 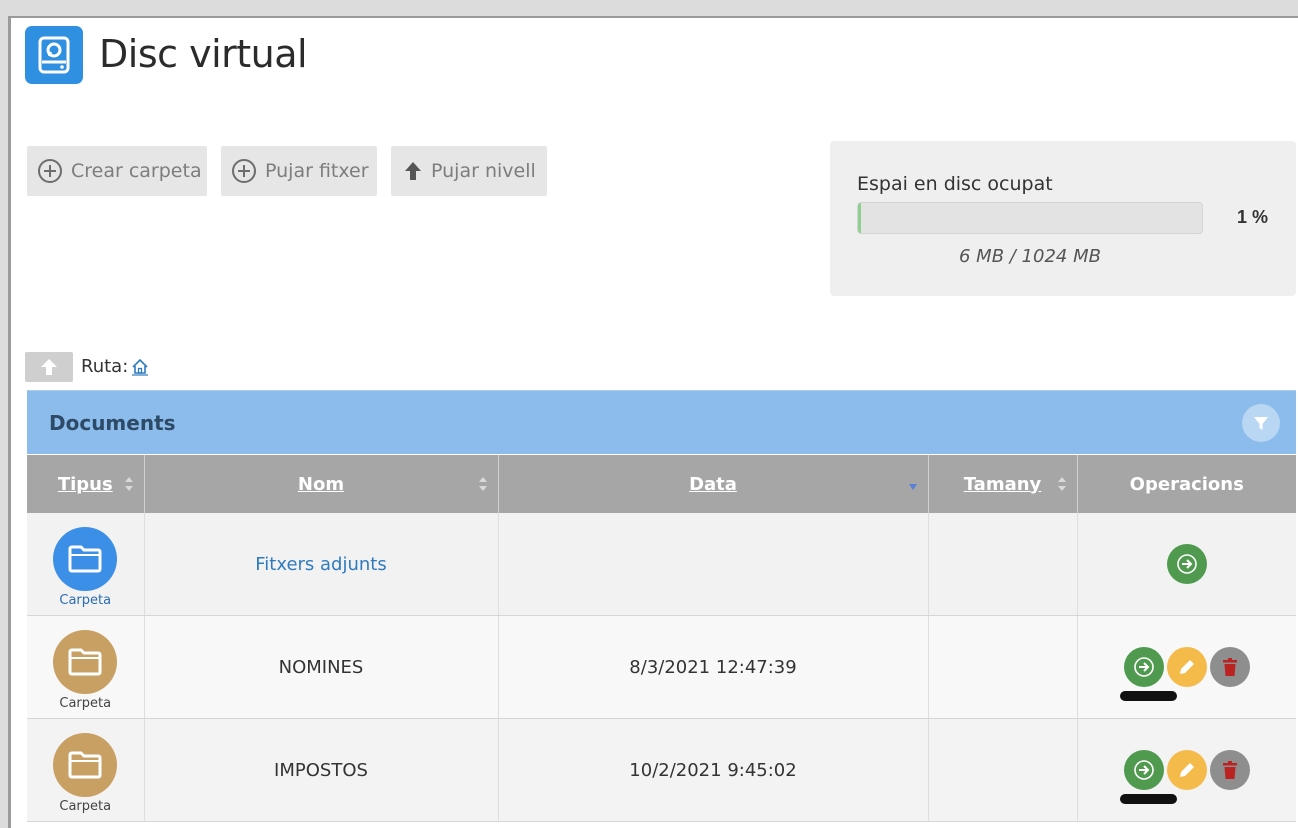 I want to click on create-folder-button: Crear carpeta, so click(x=117, y=171).